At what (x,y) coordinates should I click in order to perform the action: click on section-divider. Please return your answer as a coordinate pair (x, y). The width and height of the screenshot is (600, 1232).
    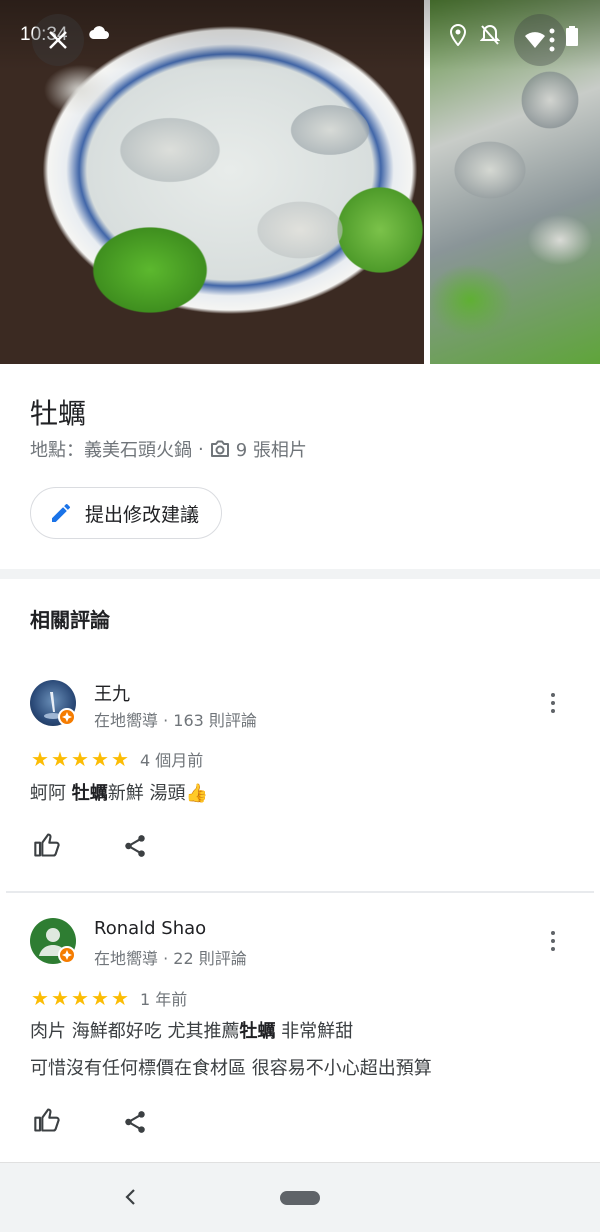
    Looking at the image, I should click on (300, 574).